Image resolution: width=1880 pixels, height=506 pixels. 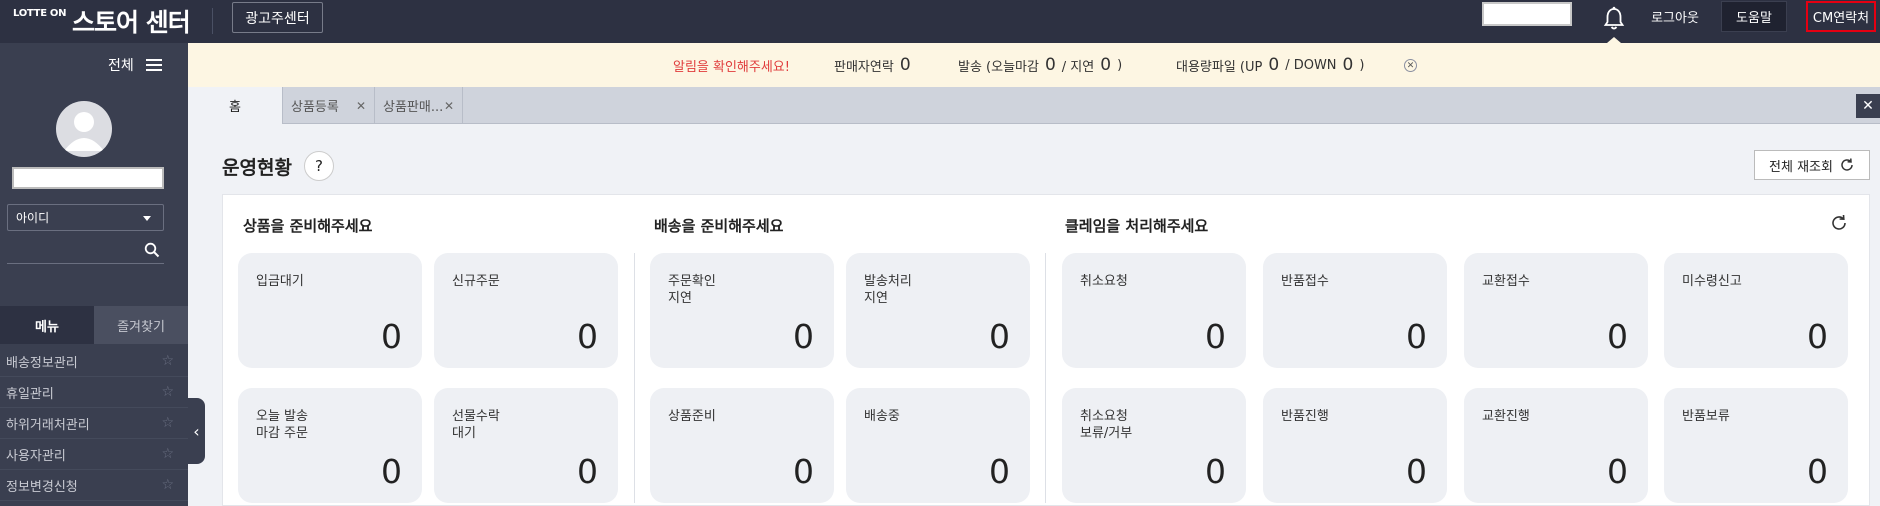 What do you see at coordinates (141, 325) in the screenshot?
I see `tab-favorites: 즐겨찾기` at bounding box center [141, 325].